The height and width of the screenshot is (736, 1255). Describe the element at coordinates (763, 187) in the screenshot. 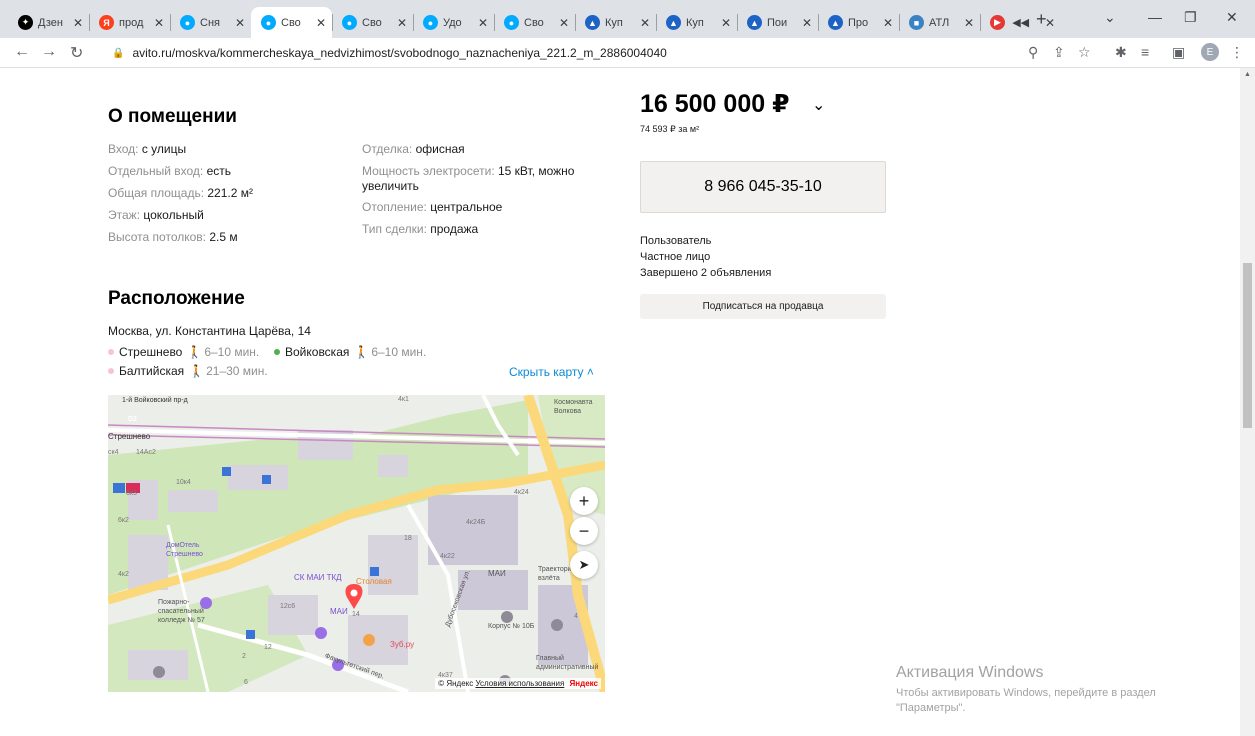

I see `show-phone-button: 8 966 045-35-10` at that location.